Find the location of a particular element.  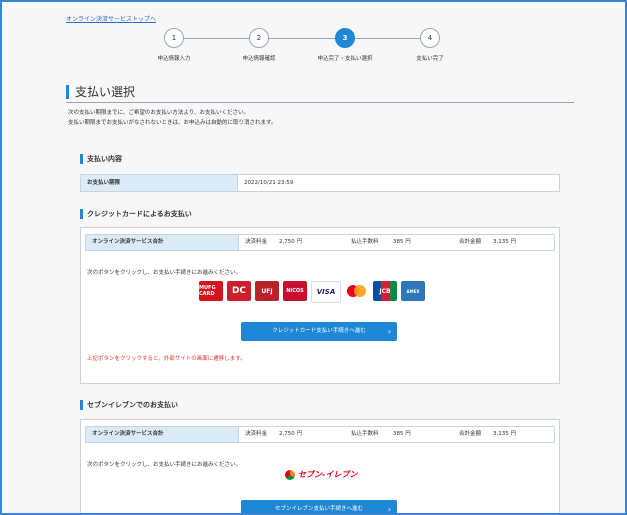

step-3: 3 申込完了・支払い選択 is located at coordinates (345, 45).